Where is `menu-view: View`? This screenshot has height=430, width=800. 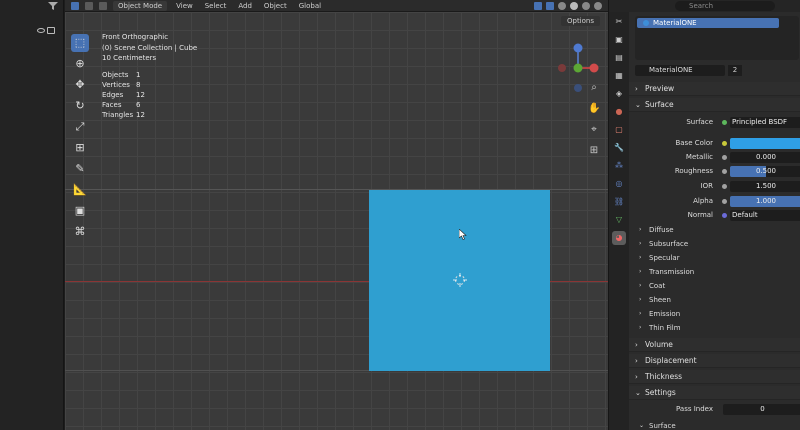 menu-view: View is located at coordinates (184, 6).